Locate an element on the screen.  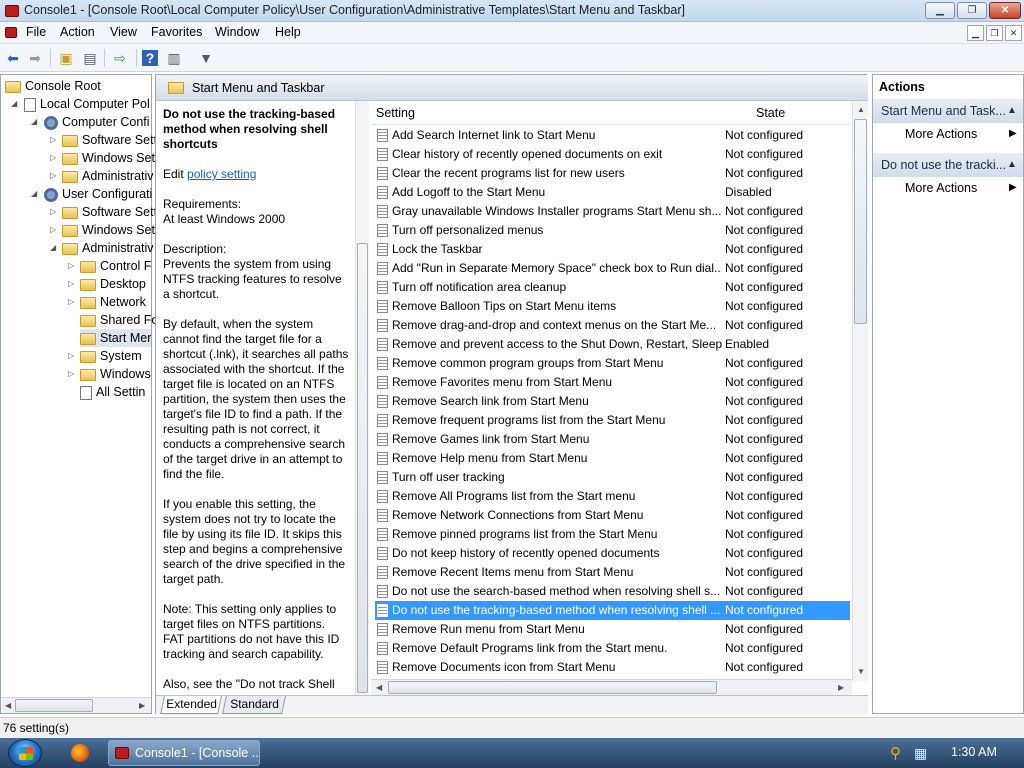
maximize-button: ❐ is located at coordinates (972, 10).